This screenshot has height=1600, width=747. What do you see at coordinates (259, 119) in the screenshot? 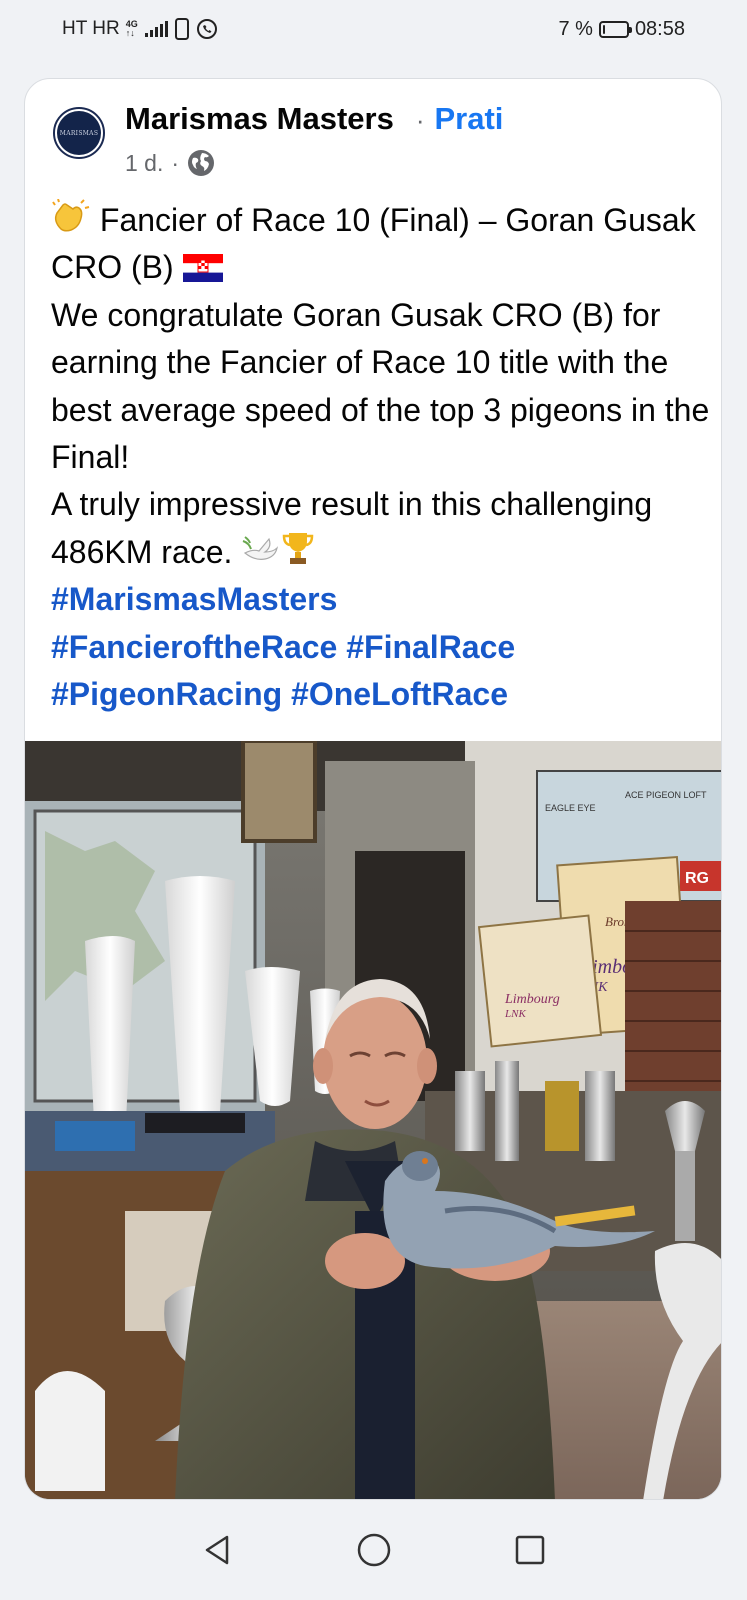
I see `page-name-link: Marismas Masters` at bounding box center [259, 119].